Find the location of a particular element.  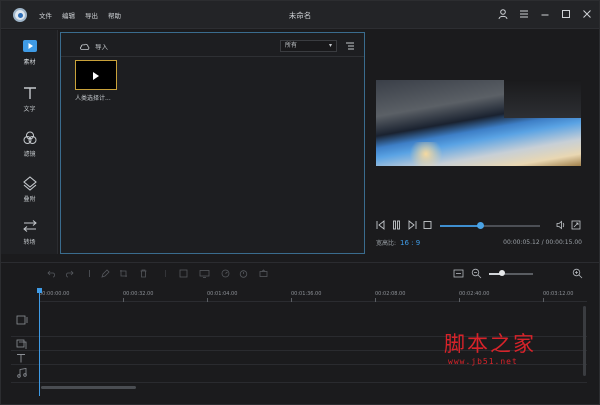

watermark-url: www.jb51.net is located at coordinates (483, 361).